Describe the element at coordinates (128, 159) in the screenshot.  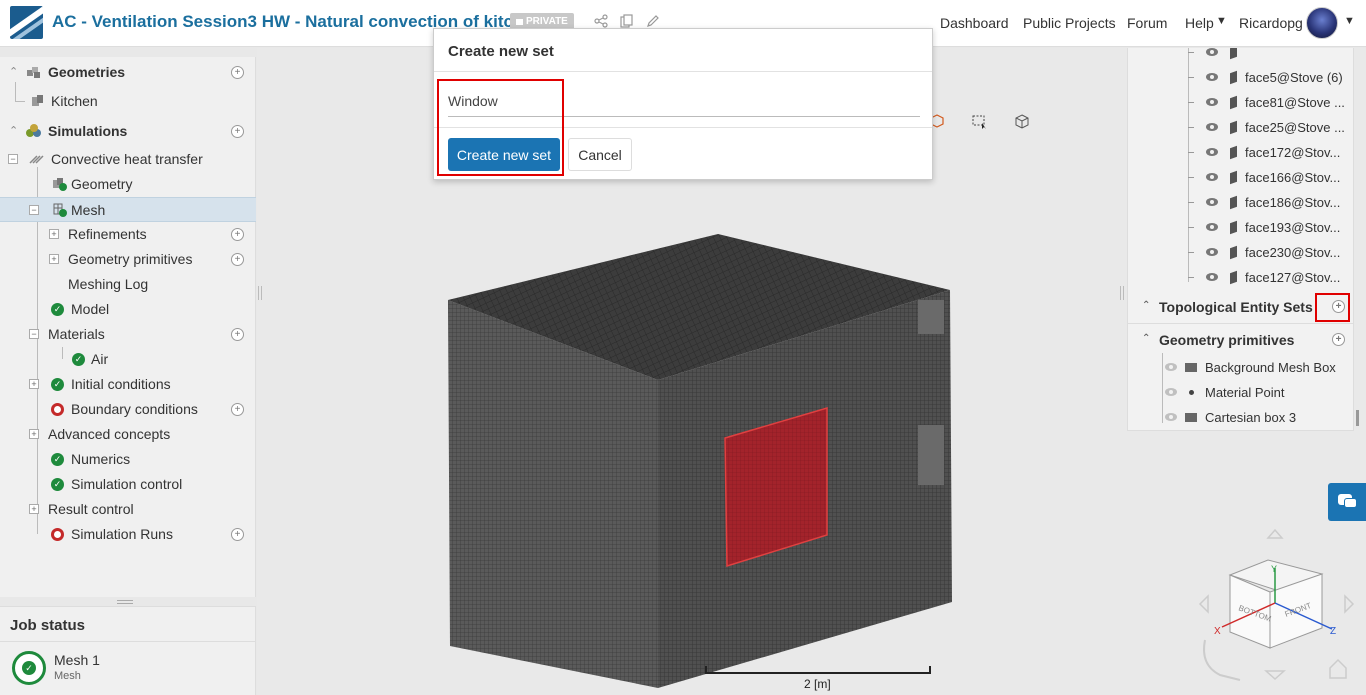
I see `tree-item-convective-heat-transfer: − Convective heat transfer` at that location.